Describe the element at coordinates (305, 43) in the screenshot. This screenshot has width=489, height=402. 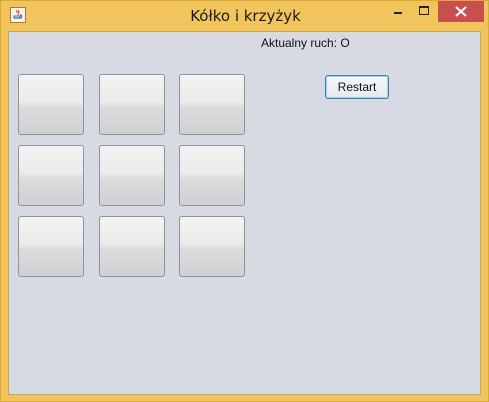
I see `current-turn-label: Aktualny ruch: O` at that location.